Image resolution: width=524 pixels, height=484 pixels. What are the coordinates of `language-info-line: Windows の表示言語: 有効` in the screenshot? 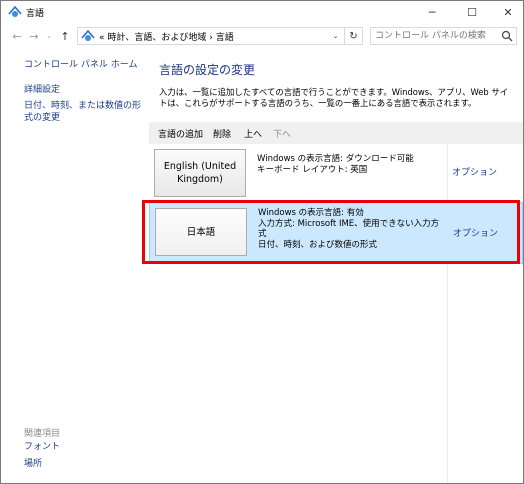 It's located at (311, 213).